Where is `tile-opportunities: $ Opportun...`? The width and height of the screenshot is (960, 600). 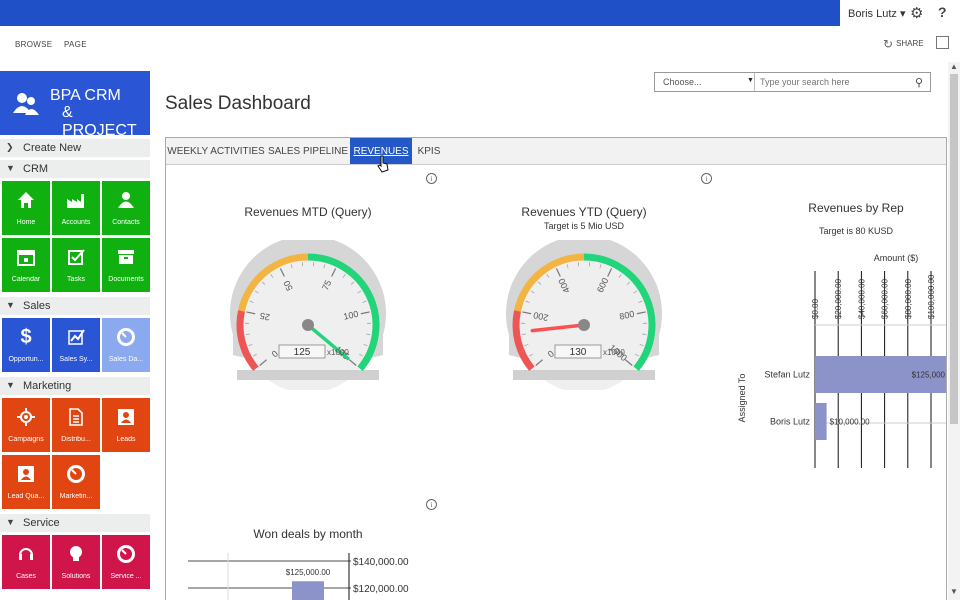 tile-opportunities: $ Opportun... is located at coordinates (26, 345).